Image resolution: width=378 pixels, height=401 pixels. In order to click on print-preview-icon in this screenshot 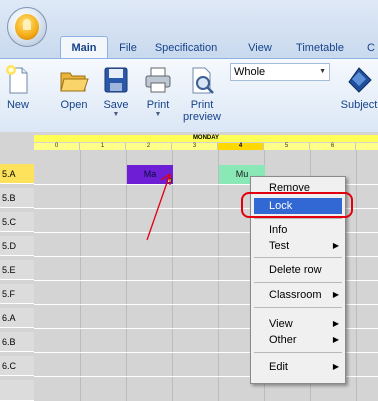, I will do `click(203, 80)`.